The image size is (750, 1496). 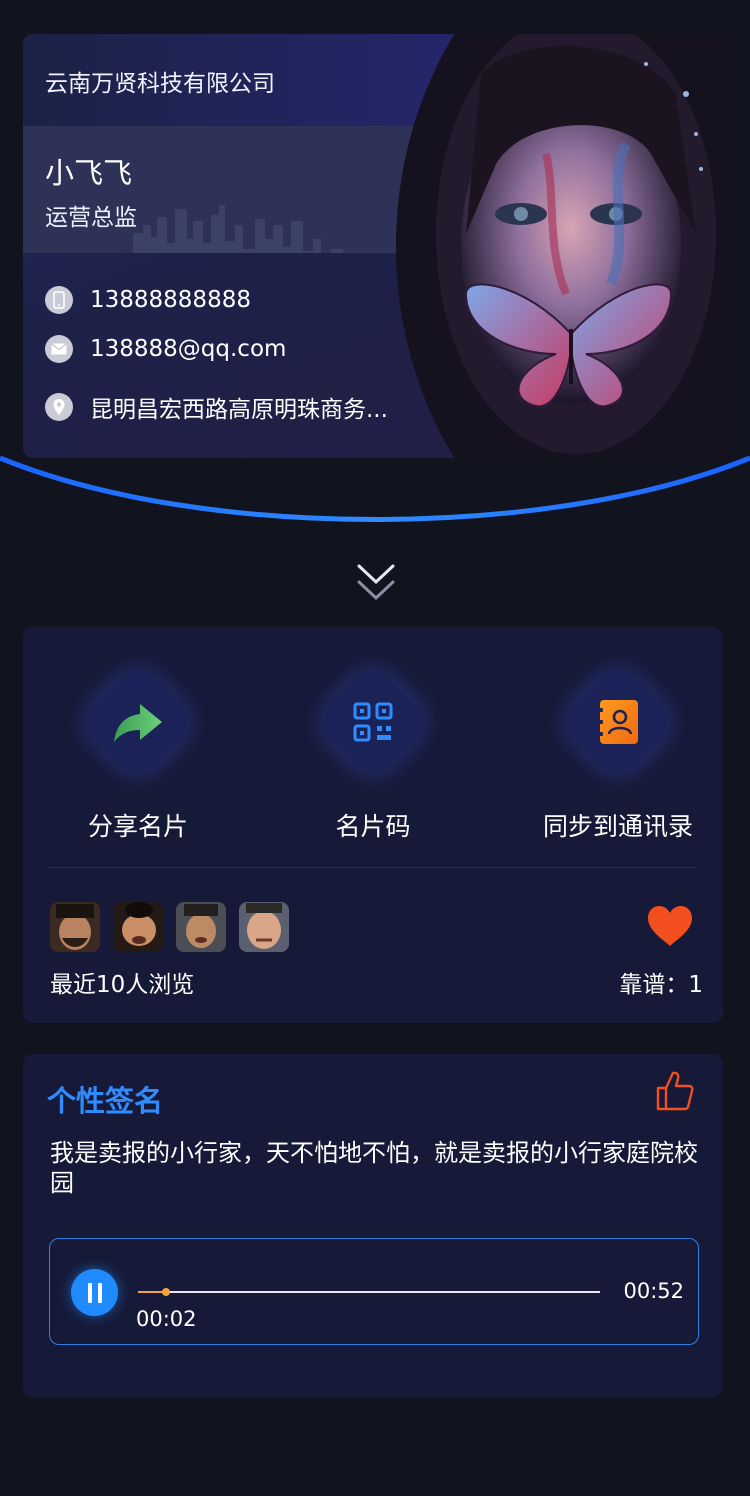 I want to click on share-card-button: 分享名片, so click(x=138, y=750).